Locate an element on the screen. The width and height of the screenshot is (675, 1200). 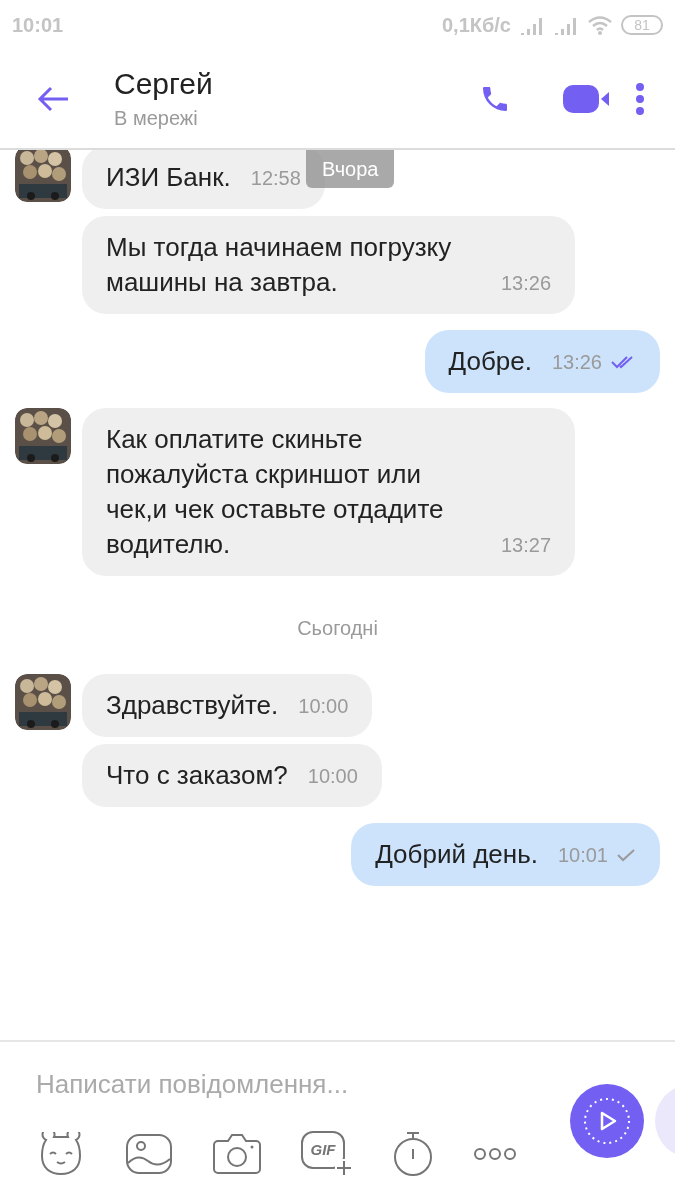
status-time: 10:01 is located at coordinates (38, 25).